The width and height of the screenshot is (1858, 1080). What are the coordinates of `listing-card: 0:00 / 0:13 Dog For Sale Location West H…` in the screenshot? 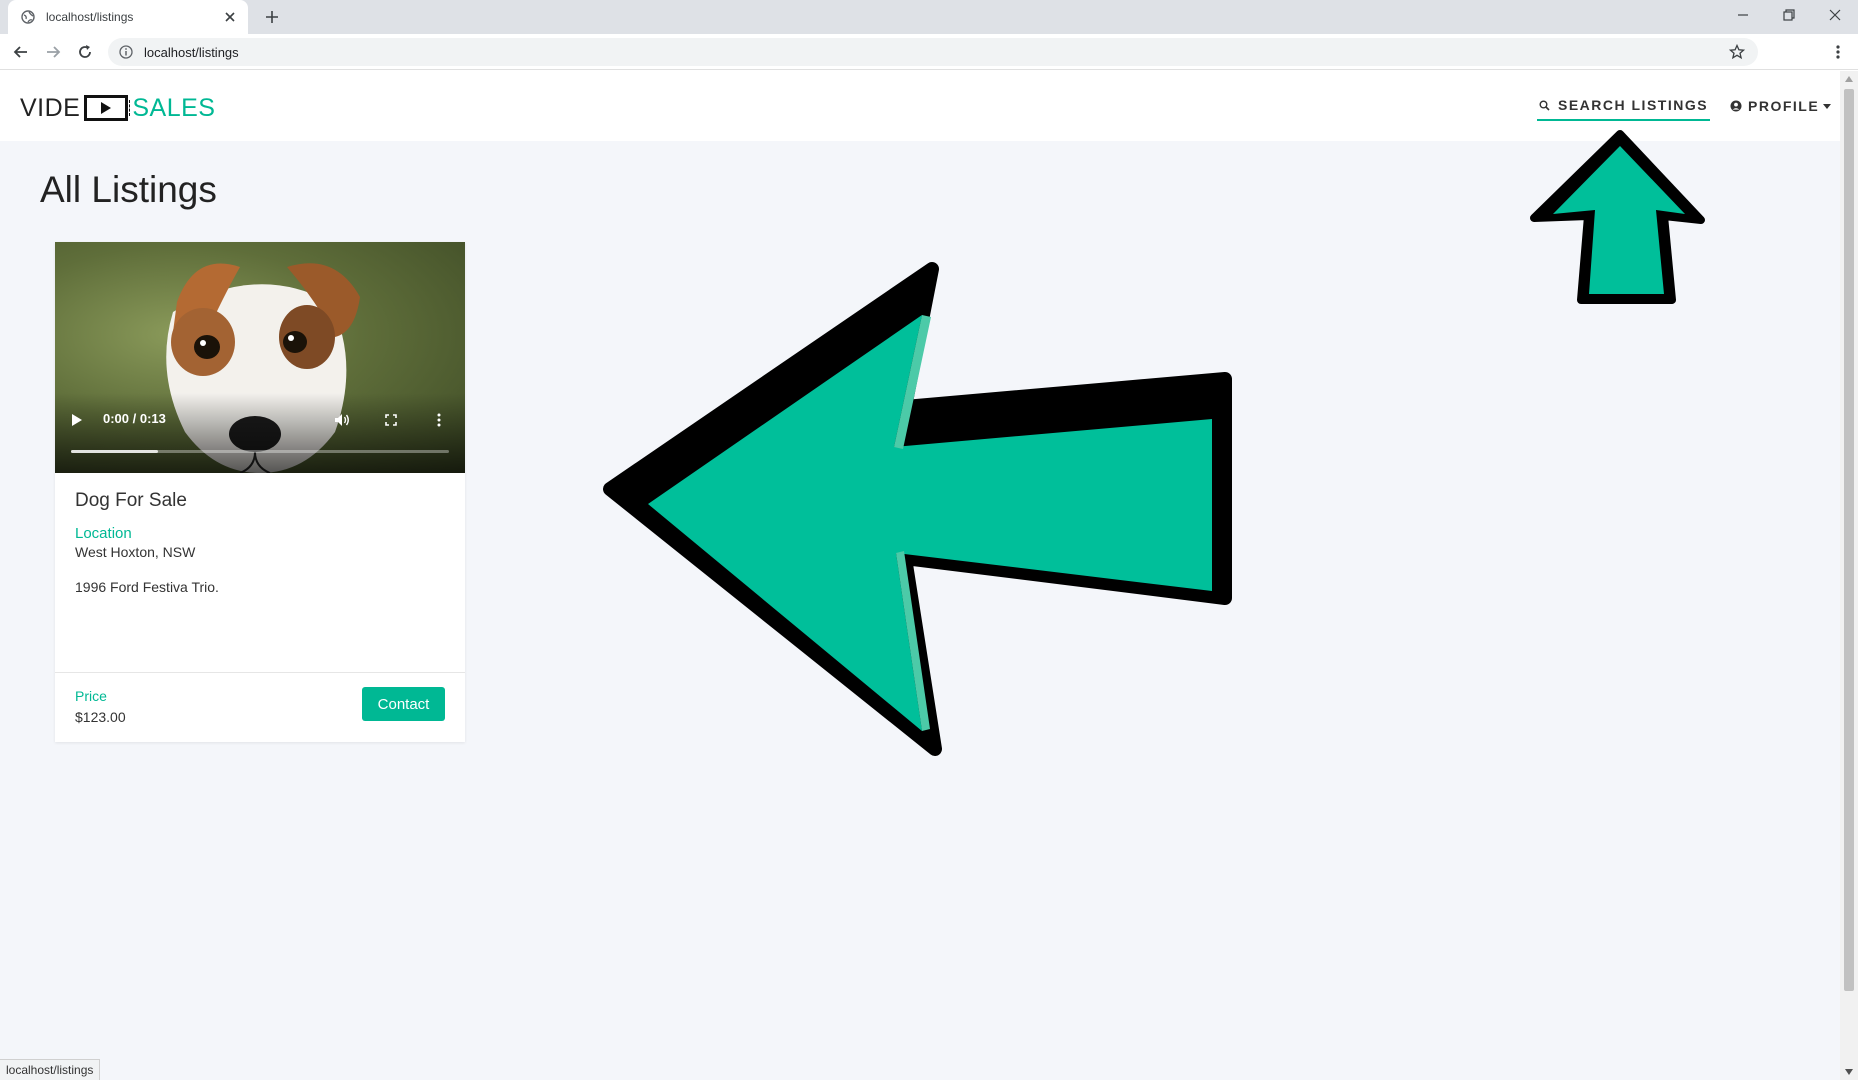 It's located at (260, 492).